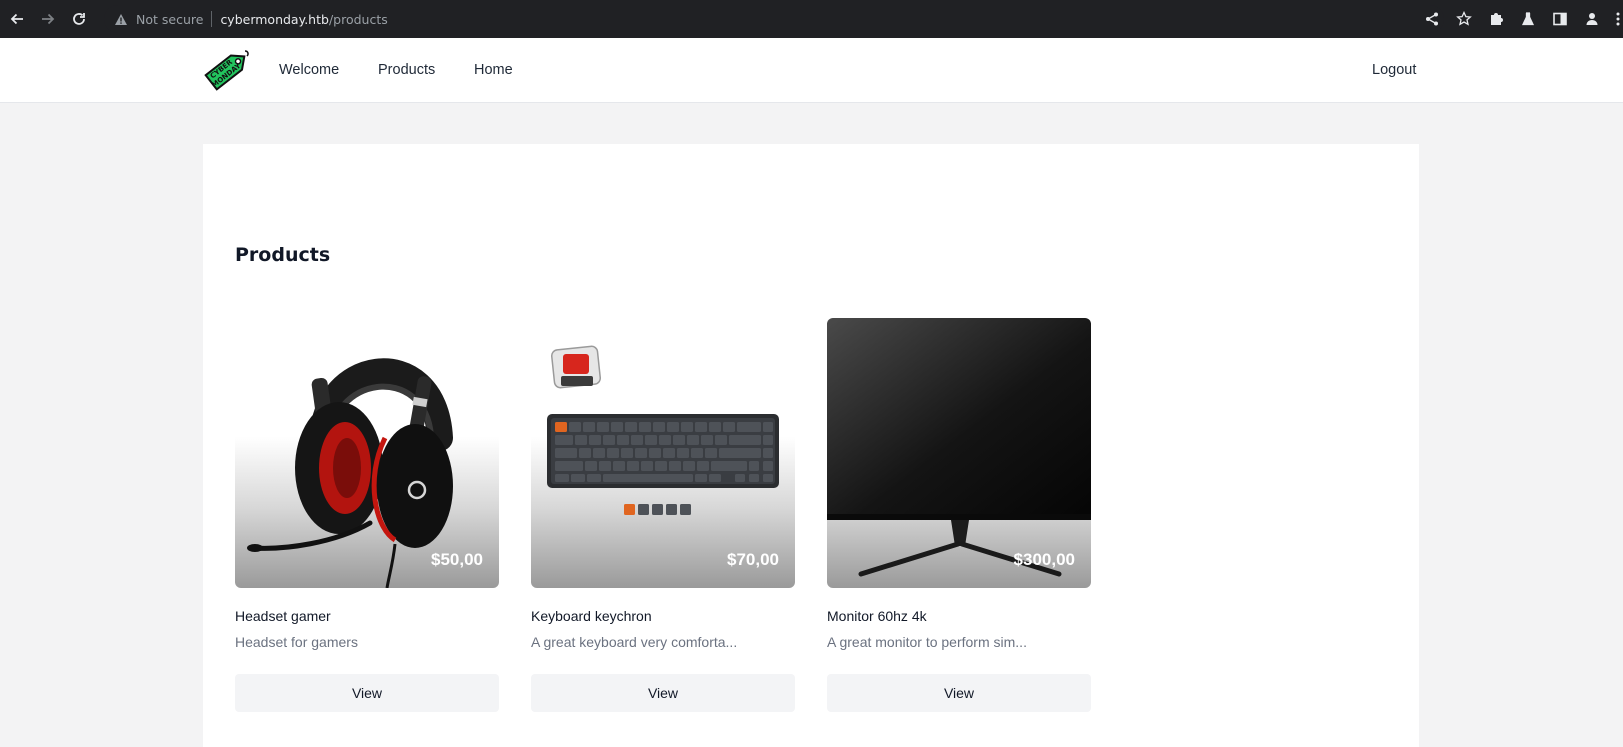 The width and height of the screenshot is (1623, 747). Describe the element at coordinates (79, 19) in the screenshot. I see `reload-icon` at that location.